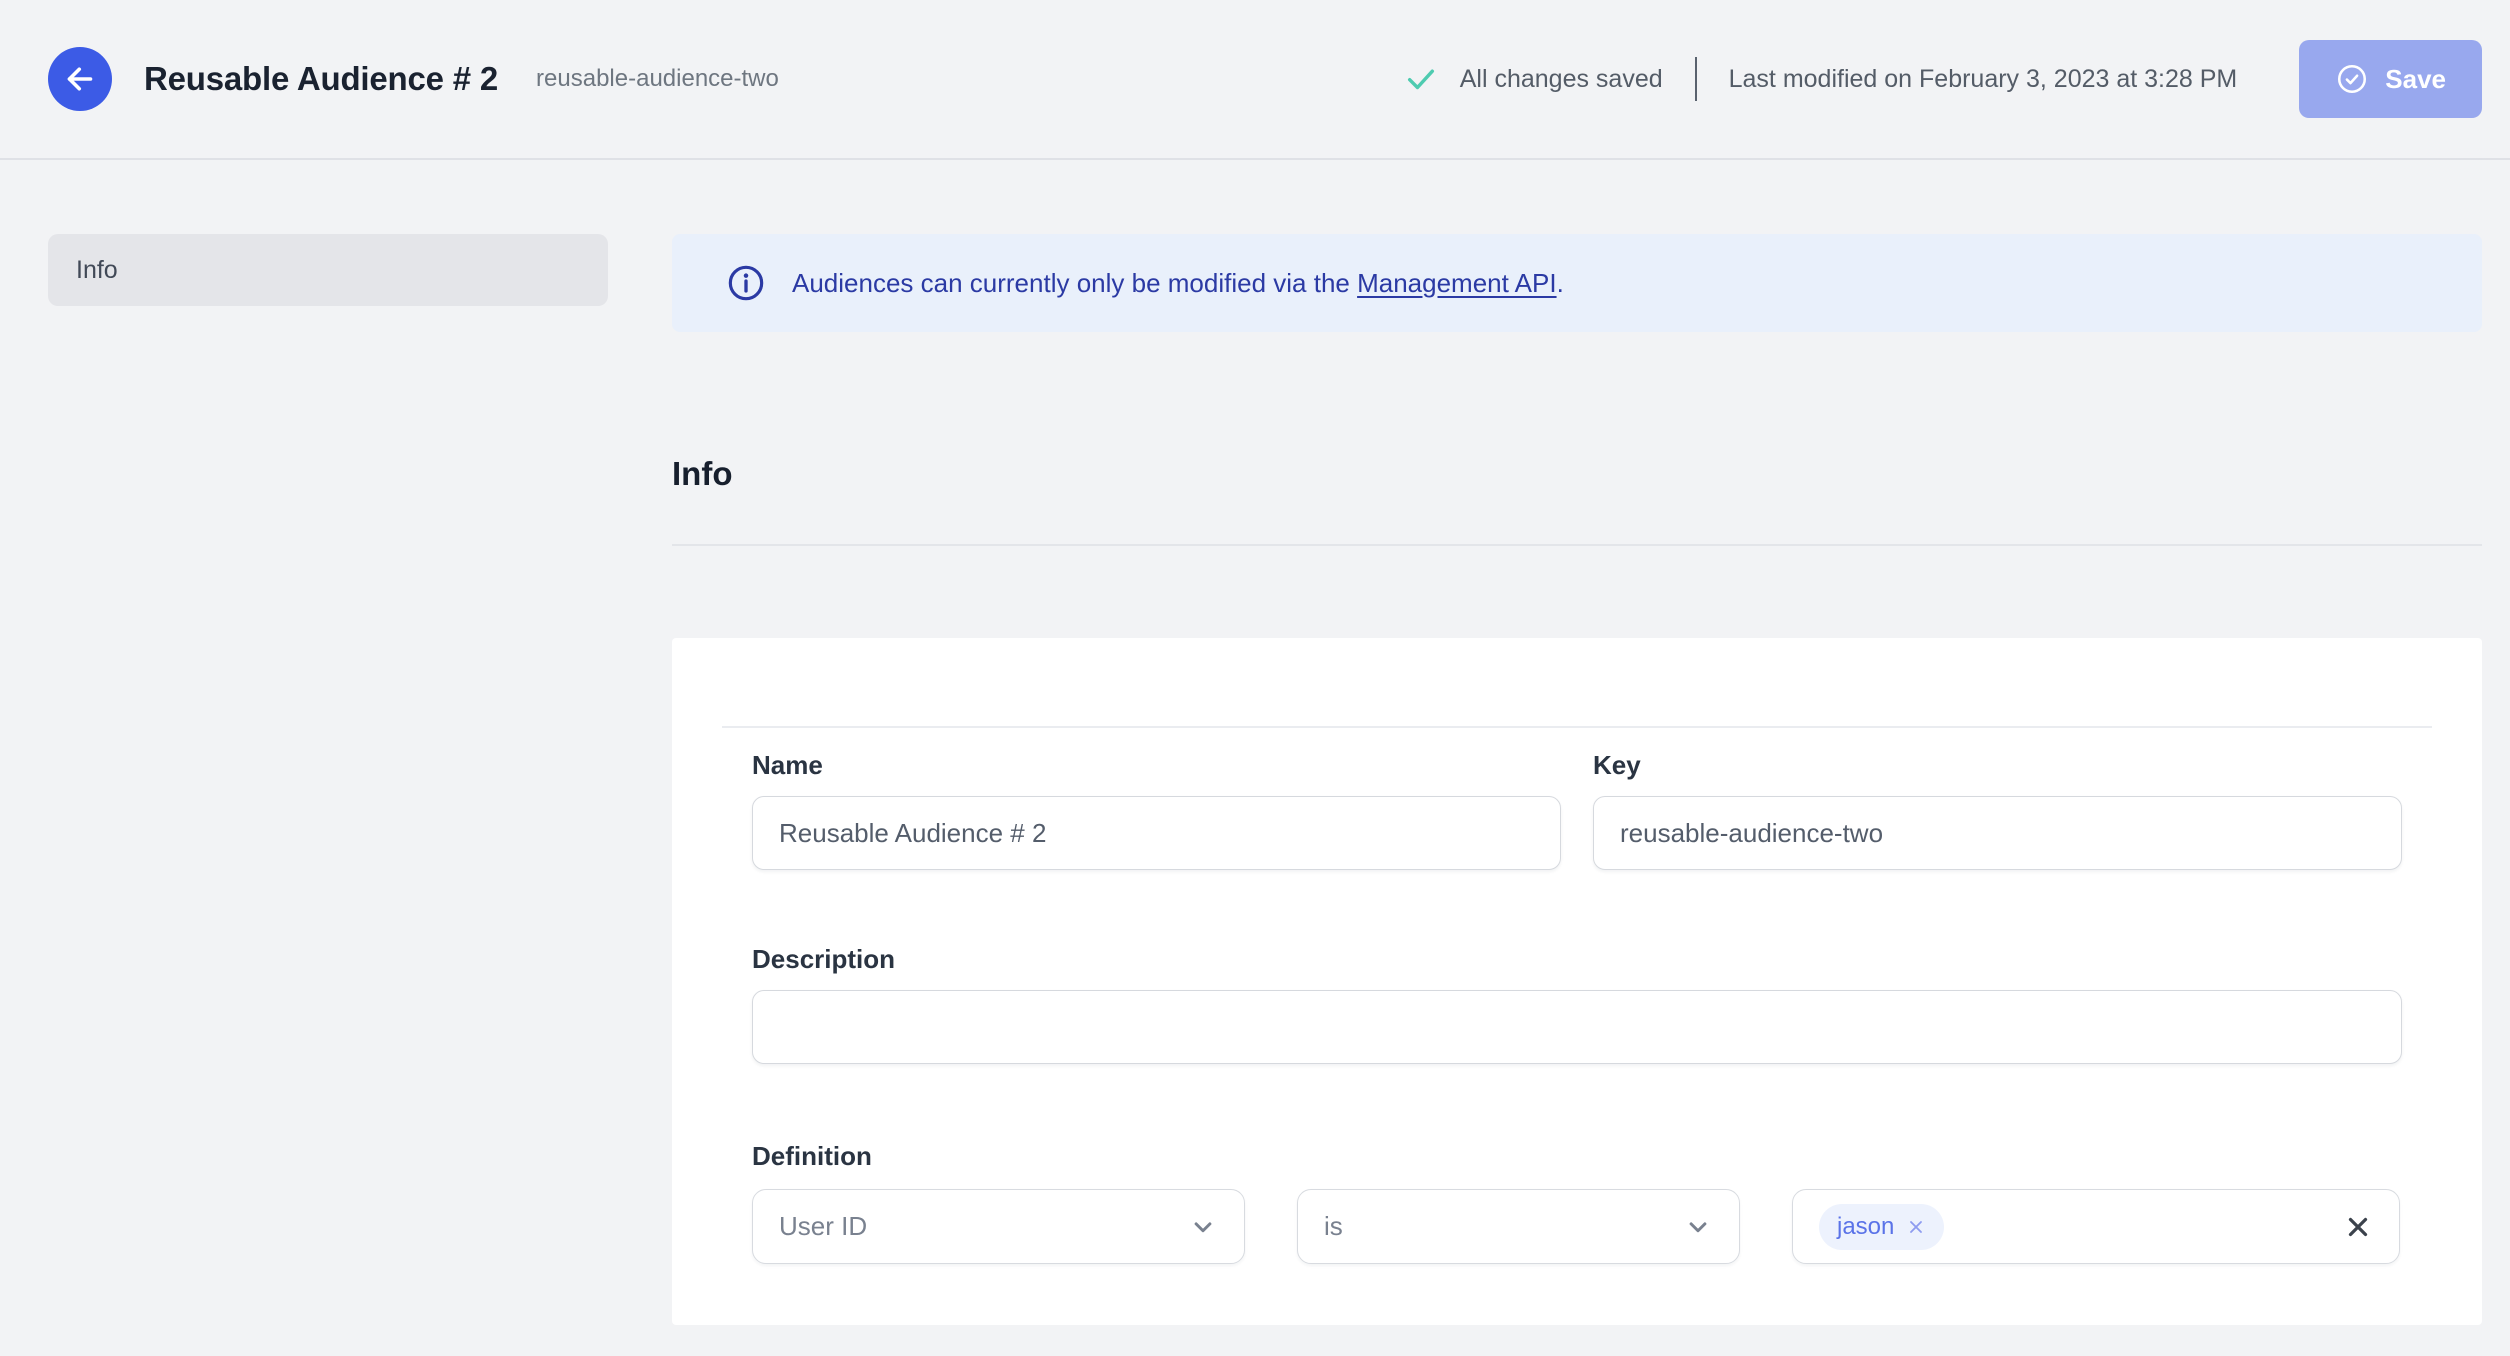 Image resolution: width=2510 pixels, height=1356 pixels. I want to click on key-input, so click(1997, 833).